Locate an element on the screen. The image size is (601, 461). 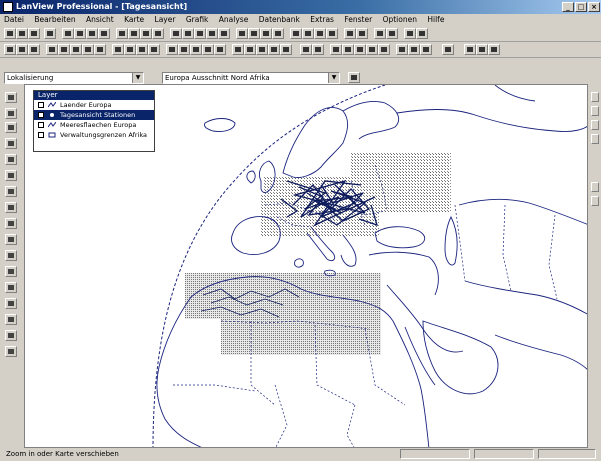
print-icon is located at coordinates (50, 33).